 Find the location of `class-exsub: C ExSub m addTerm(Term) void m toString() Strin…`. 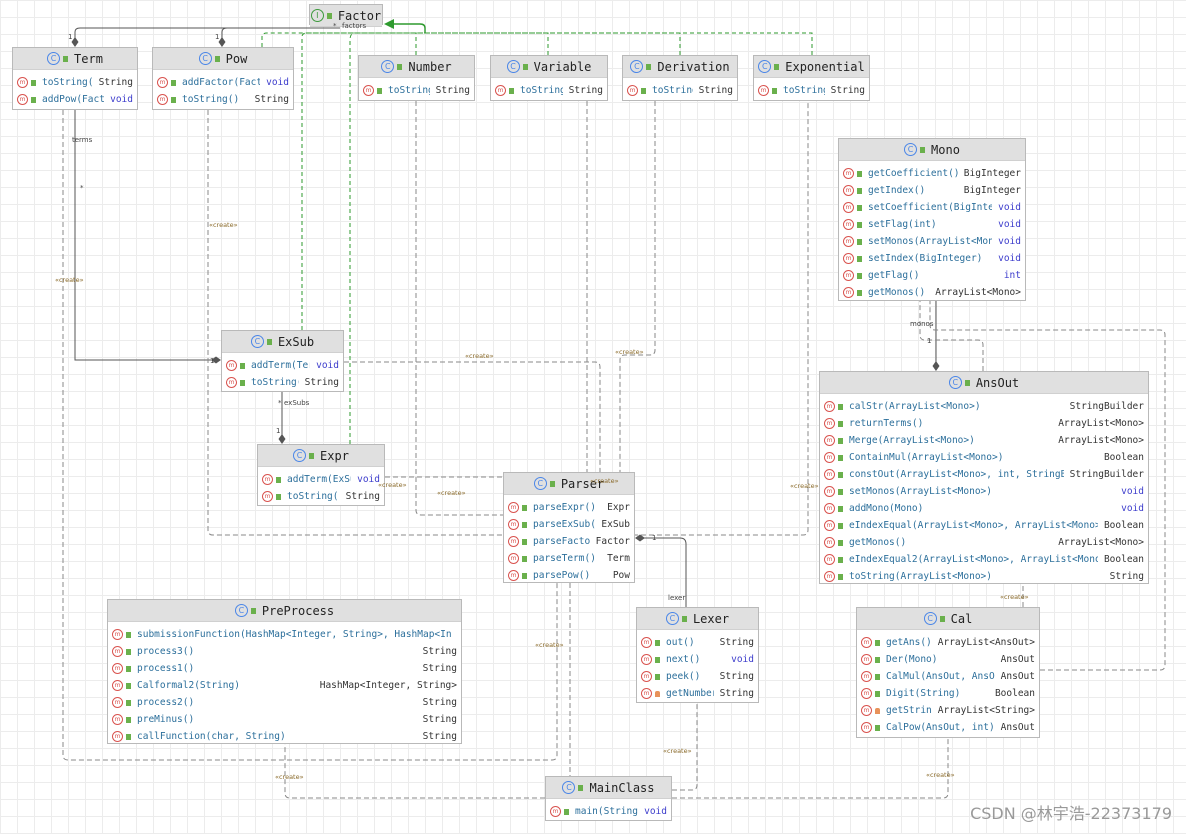

class-exsub: C ExSub m addTerm(Term) void m toString() Strin… is located at coordinates (282, 361).